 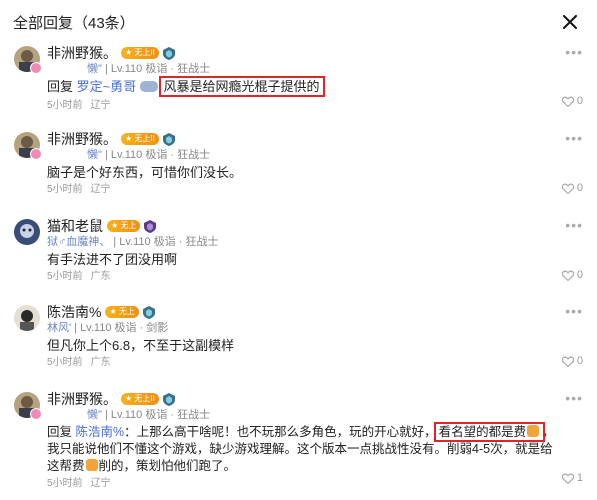 I want to click on reply-to-user: 罗定, so click(x=90, y=86).